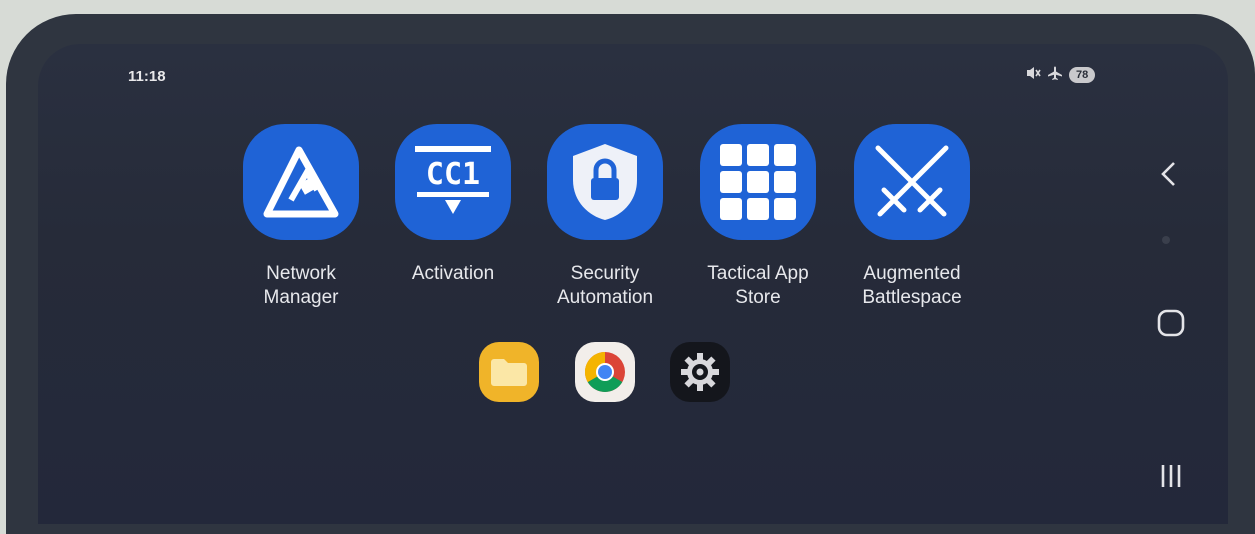  Describe the element at coordinates (605, 182) in the screenshot. I see `shield-lock-icon` at that location.